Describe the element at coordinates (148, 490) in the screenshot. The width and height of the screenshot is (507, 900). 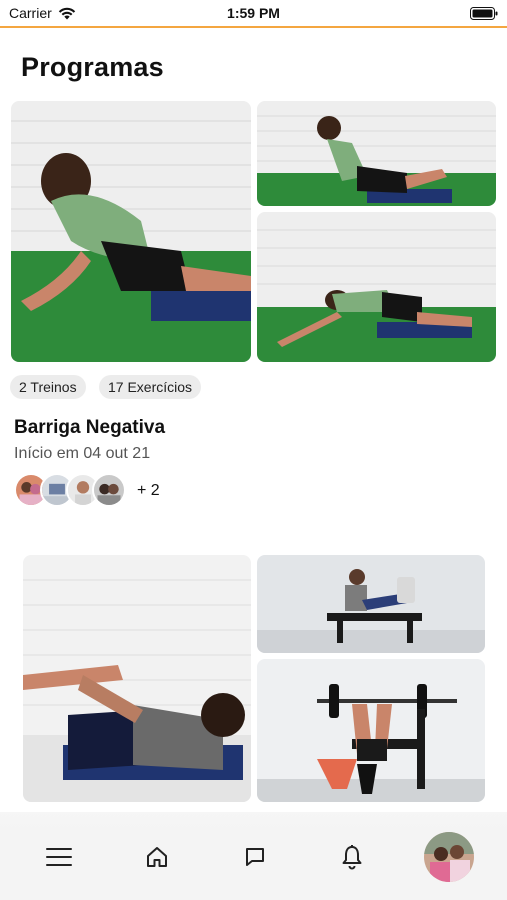
I see `participants-more-count: + 2` at that location.